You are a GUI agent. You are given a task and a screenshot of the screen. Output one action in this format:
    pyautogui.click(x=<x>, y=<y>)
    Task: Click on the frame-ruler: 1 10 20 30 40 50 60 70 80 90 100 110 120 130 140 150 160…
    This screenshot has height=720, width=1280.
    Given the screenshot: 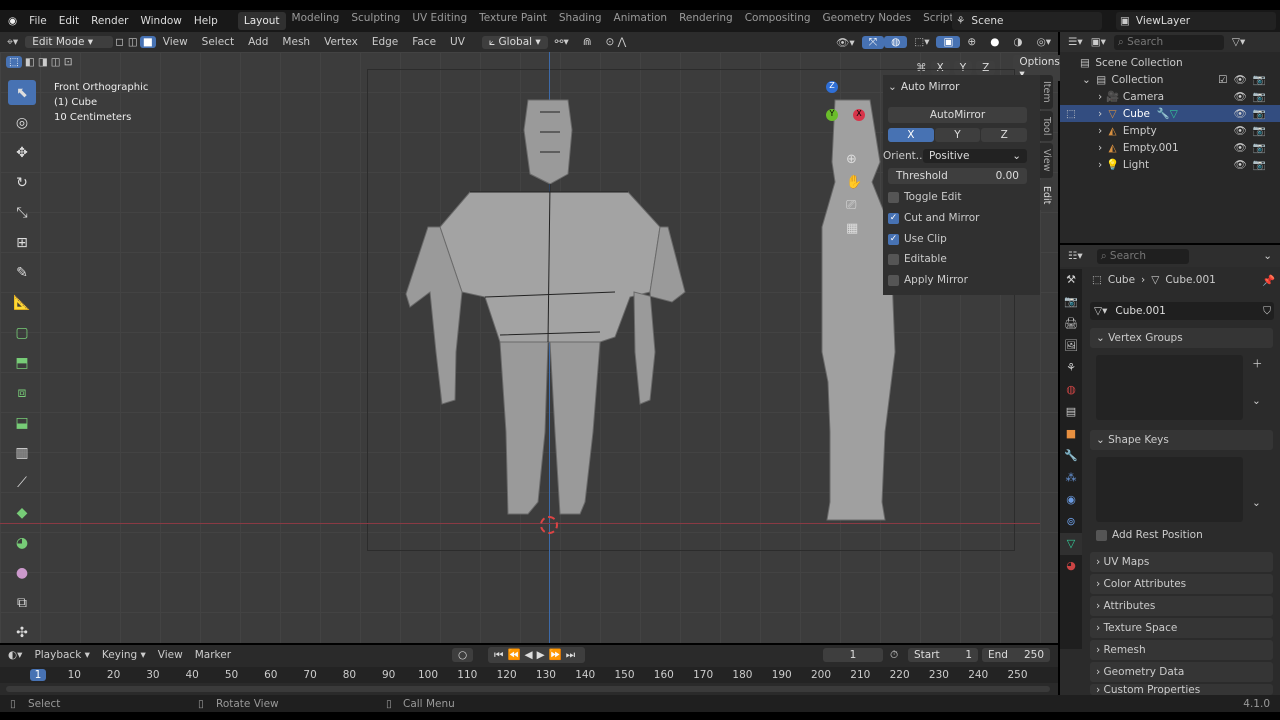 What is the action you would take?
    pyautogui.click(x=529, y=675)
    